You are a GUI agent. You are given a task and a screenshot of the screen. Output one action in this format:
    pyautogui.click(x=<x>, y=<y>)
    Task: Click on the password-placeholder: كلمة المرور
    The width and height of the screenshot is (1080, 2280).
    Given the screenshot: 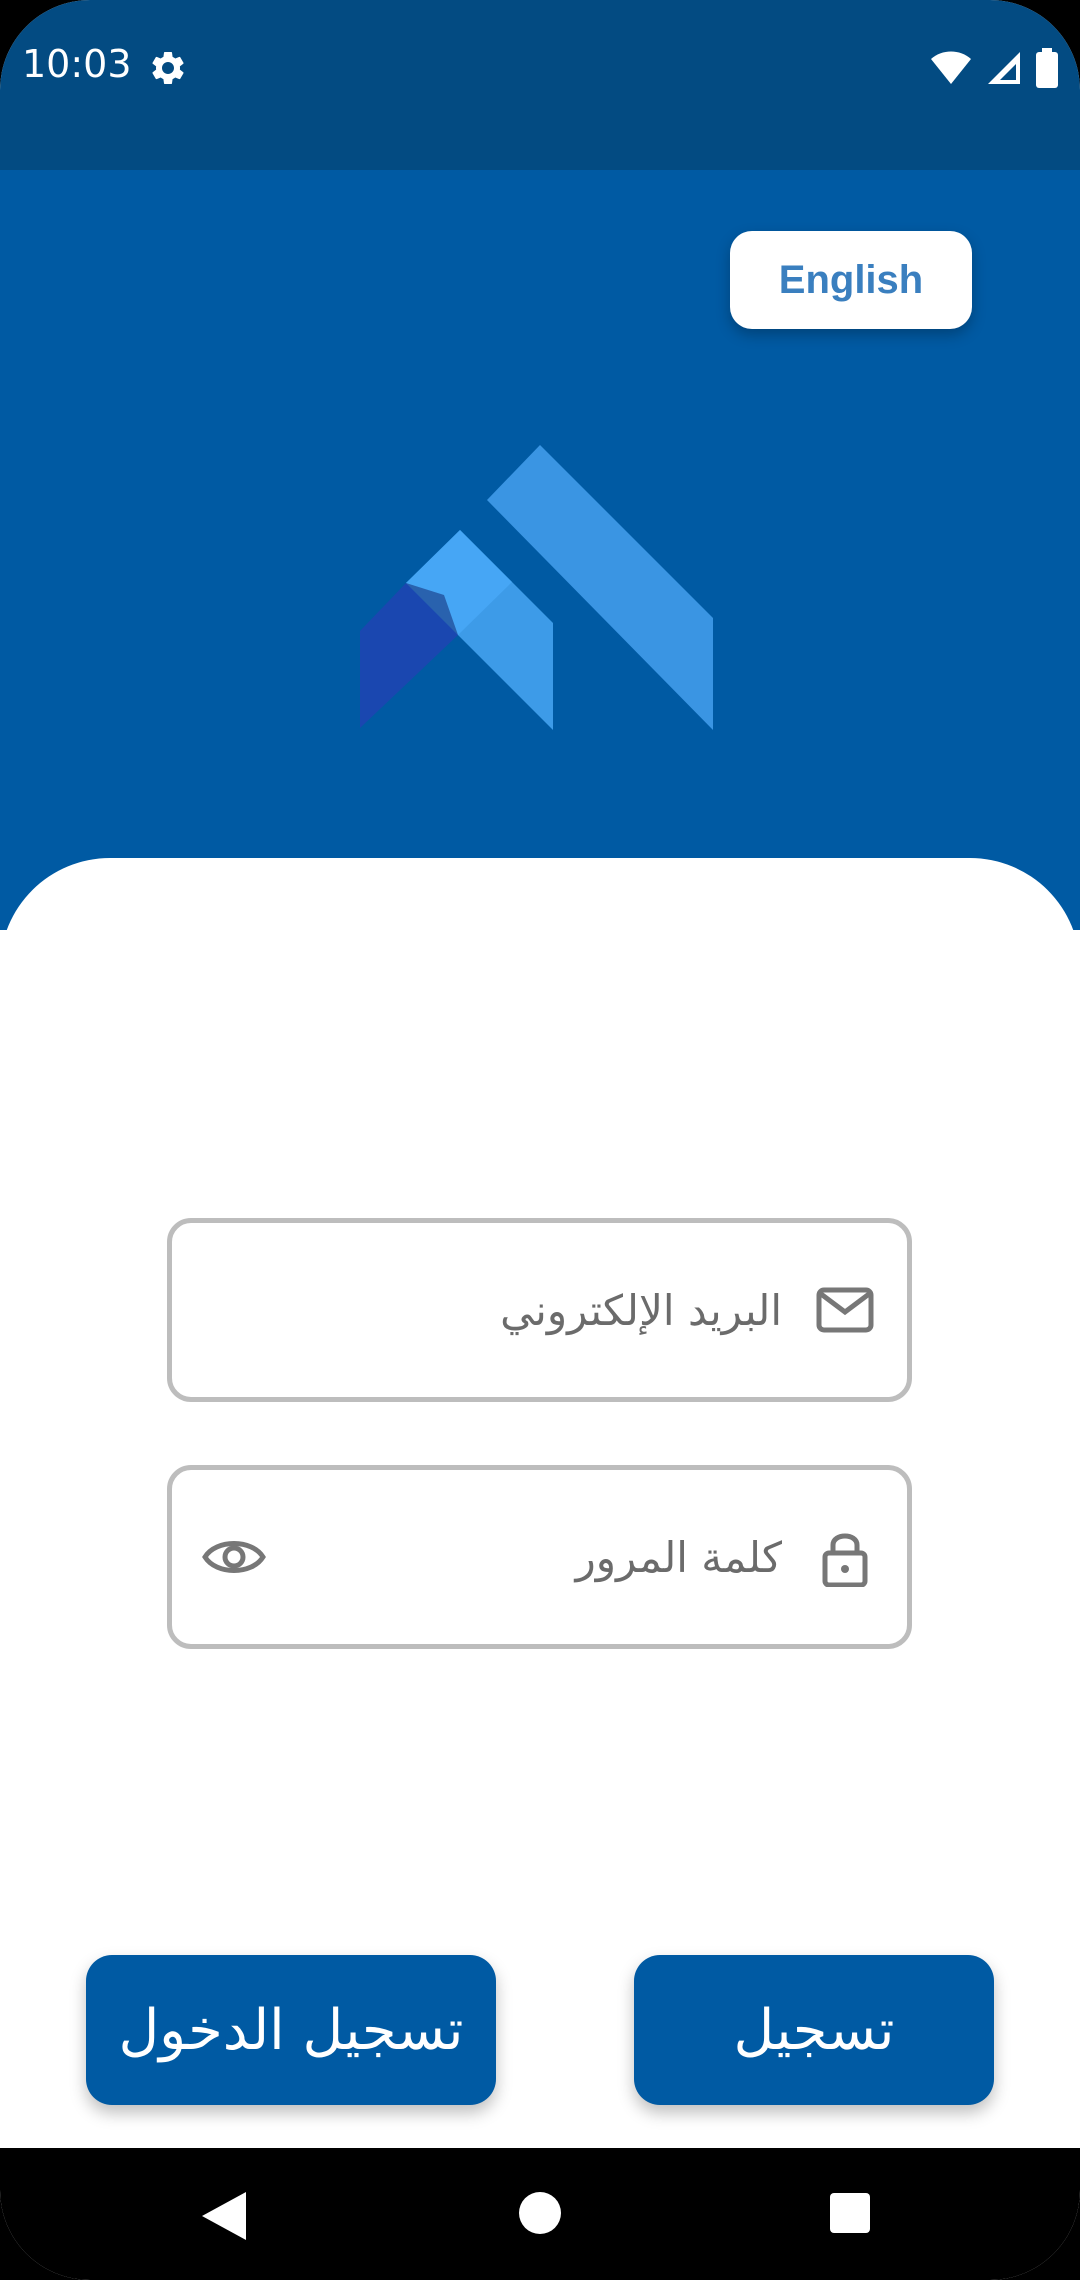 What is the action you would take?
    pyautogui.click(x=678, y=1557)
    